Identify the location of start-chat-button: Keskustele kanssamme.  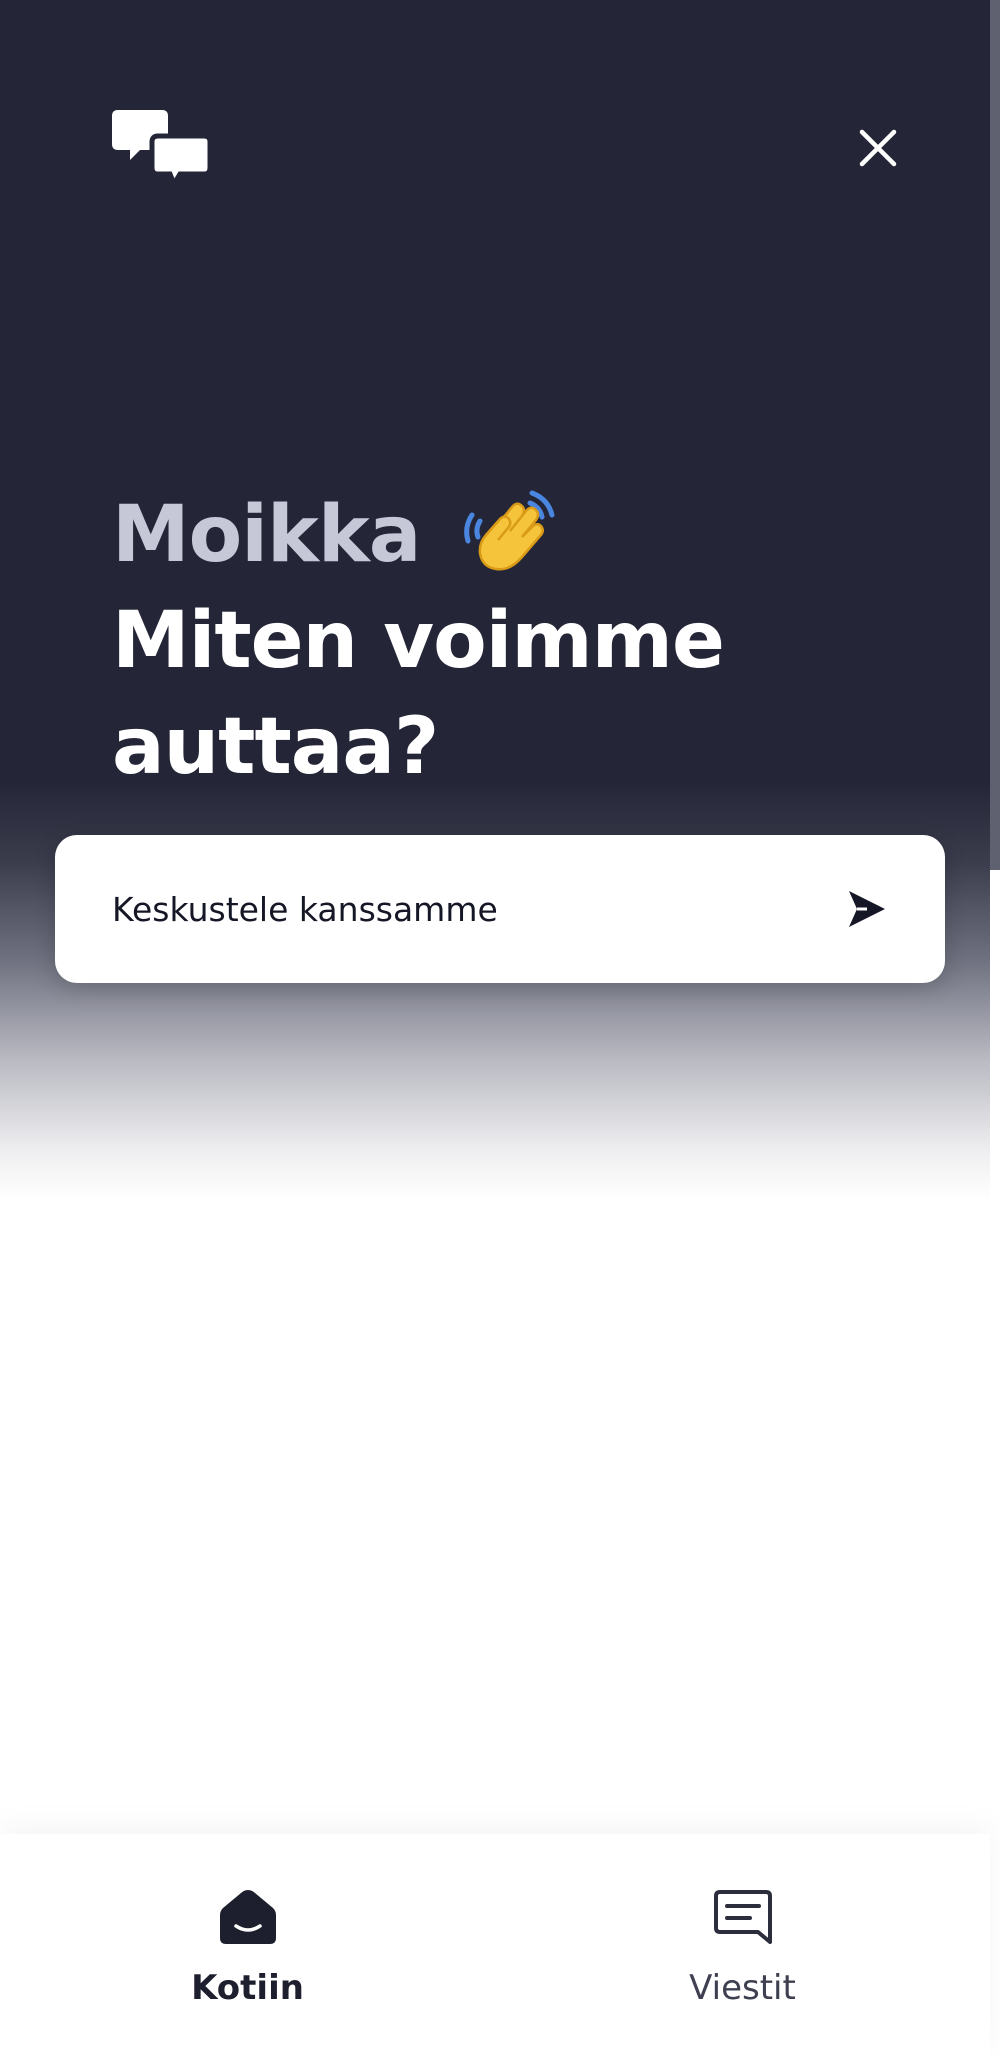
(500, 909).